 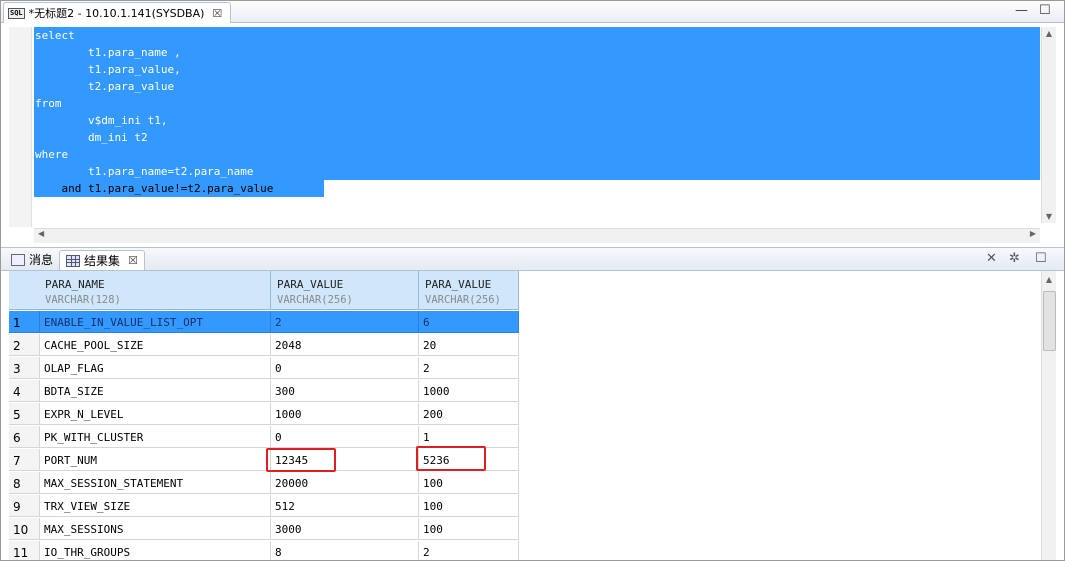 What do you see at coordinates (18, 259) in the screenshot?
I see `message-icon` at bounding box center [18, 259].